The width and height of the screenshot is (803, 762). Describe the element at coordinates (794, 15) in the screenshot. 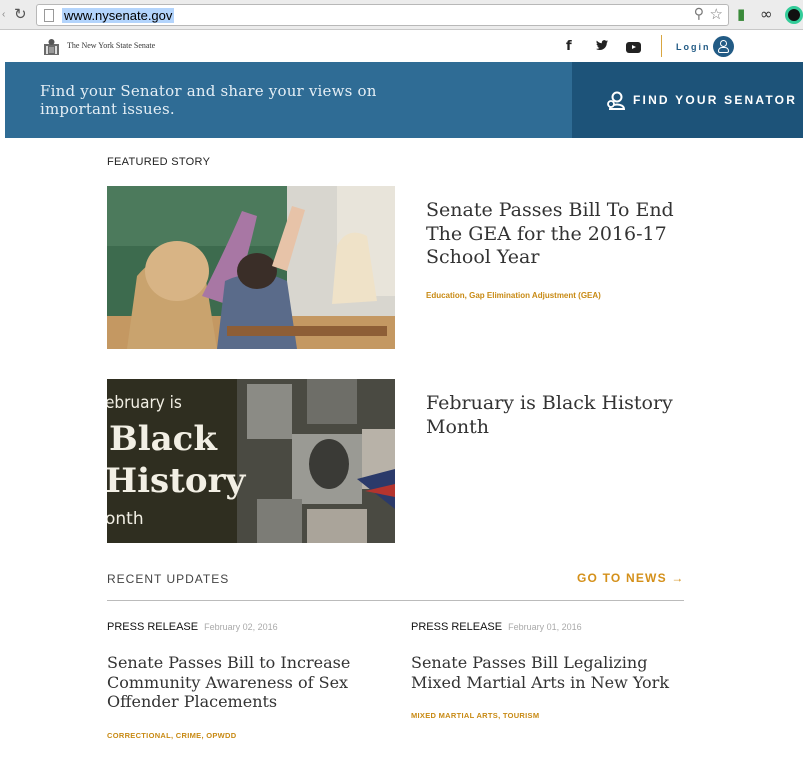

I see `extension-icon` at that location.